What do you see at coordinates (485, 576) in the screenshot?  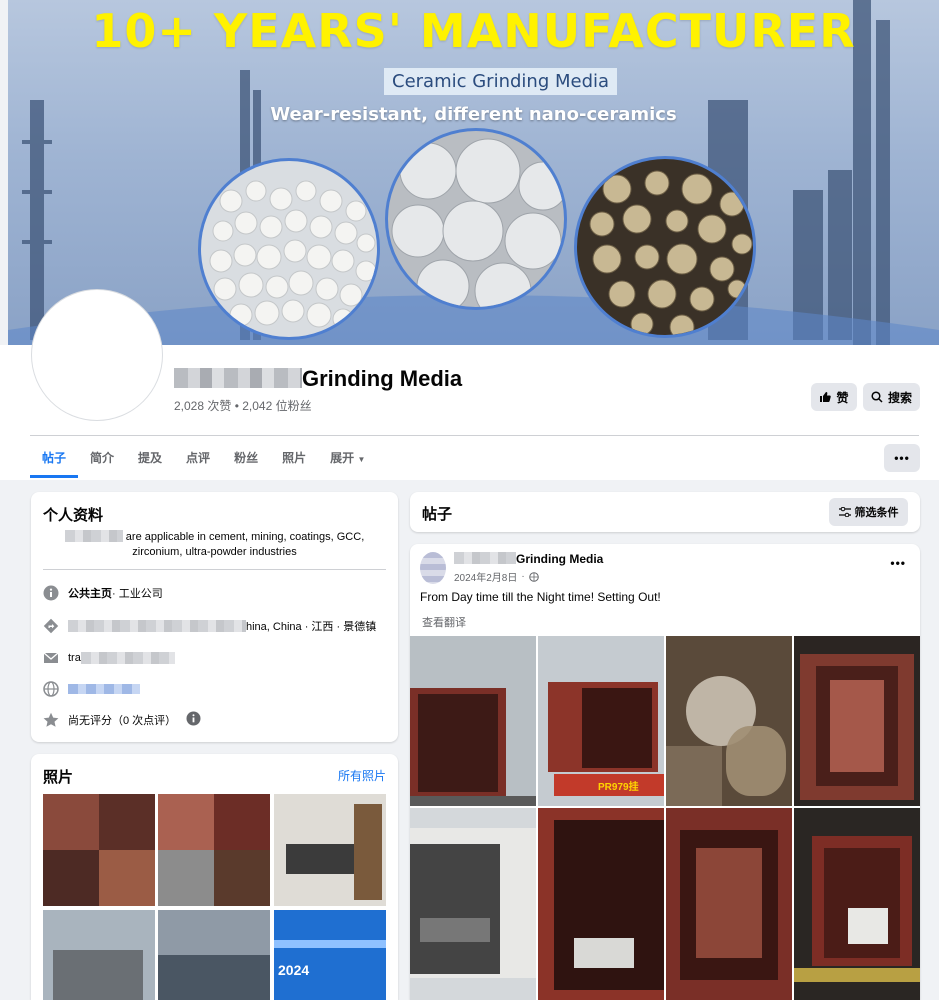 I see `post-date: 2024年2月8日` at bounding box center [485, 576].